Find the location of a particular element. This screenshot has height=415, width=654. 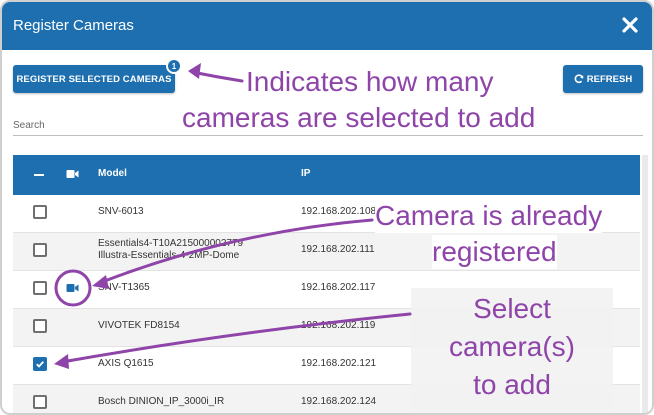

deselect-all-icon is located at coordinates (39, 175).